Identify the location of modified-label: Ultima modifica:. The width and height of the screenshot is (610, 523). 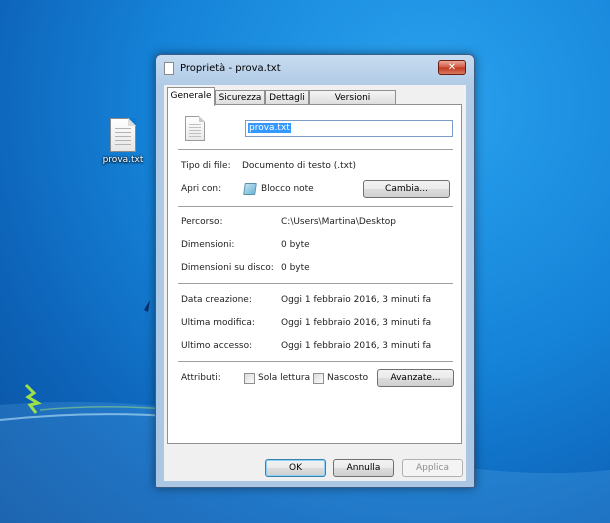
(218, 323).